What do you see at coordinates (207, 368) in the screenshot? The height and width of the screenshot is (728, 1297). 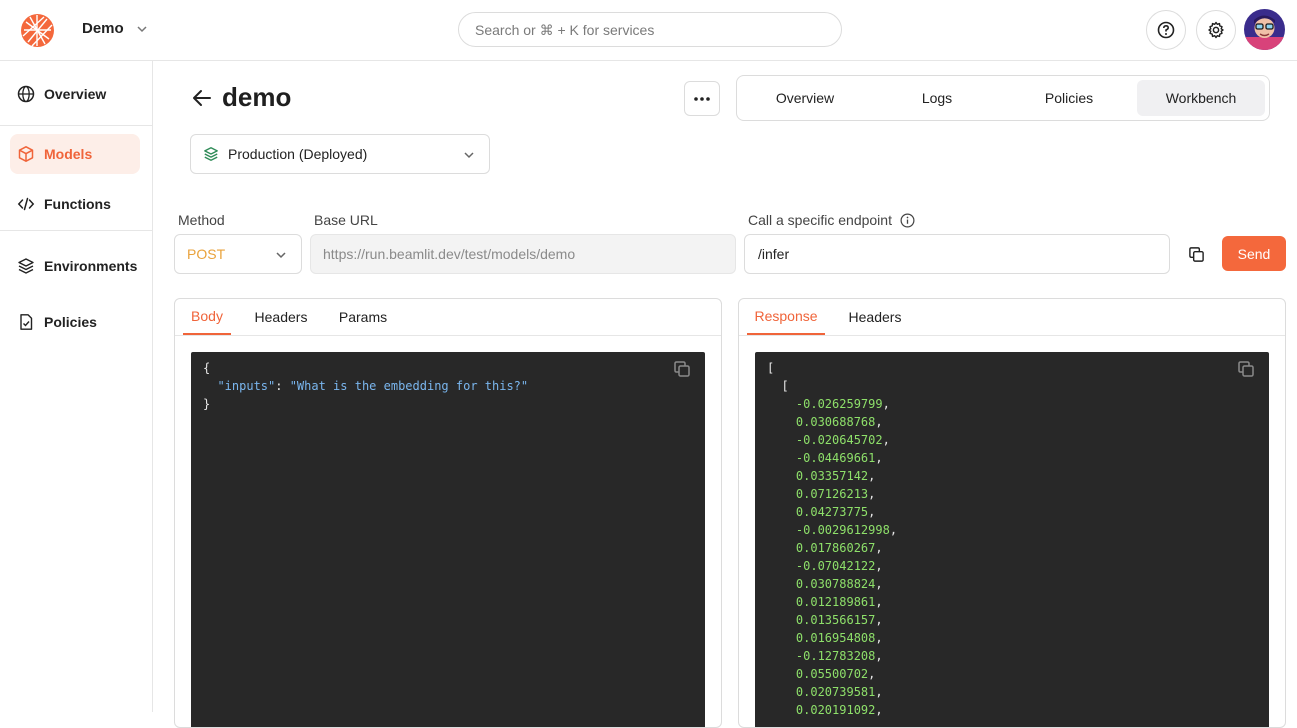 I see `code-line: {` at bounding box center [207, 368].